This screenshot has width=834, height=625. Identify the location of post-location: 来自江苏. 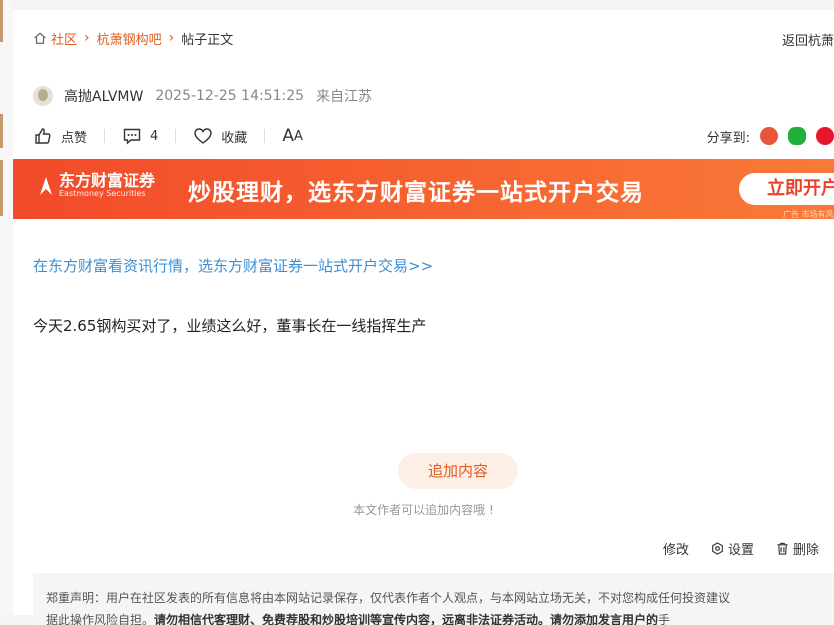
(344, 97).